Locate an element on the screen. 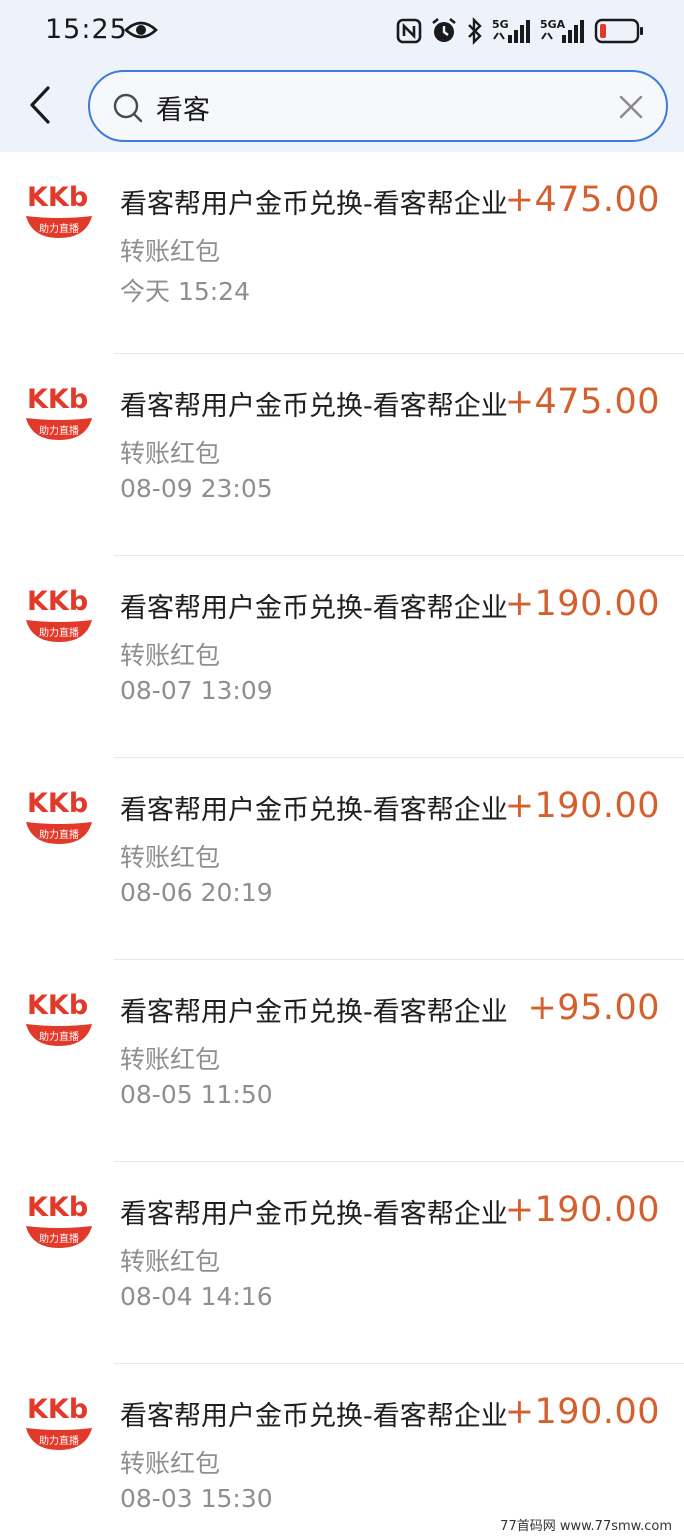 The width and height of the screenshot is (684, 1538). item-time: 08-04 14:16 is located at coordinates (196, 1296).